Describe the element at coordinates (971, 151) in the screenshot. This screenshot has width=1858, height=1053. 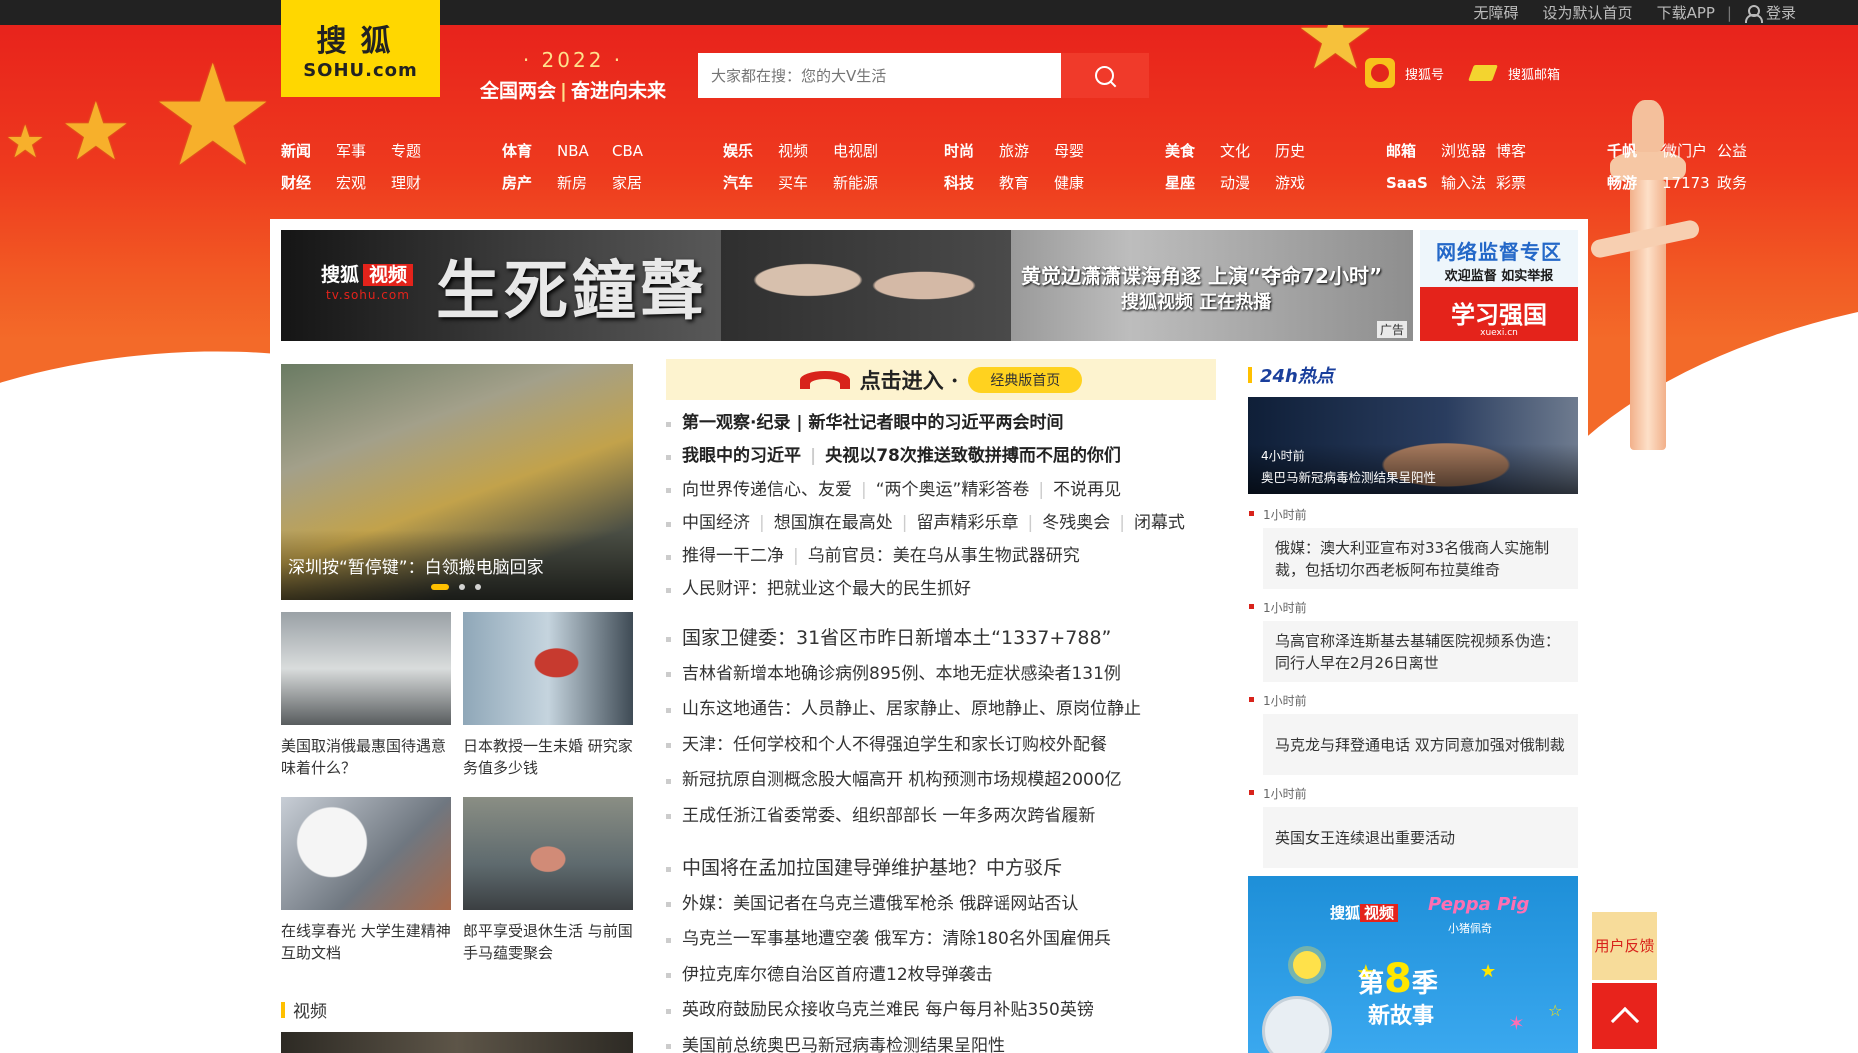
I see `nav-link: 时尚` at that location.